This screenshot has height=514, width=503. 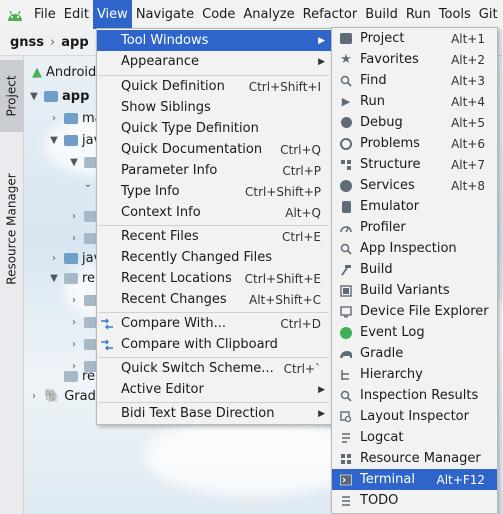 I want to click on tool-window-resource-manager: Resource Manager, so click(x=414, y=458).